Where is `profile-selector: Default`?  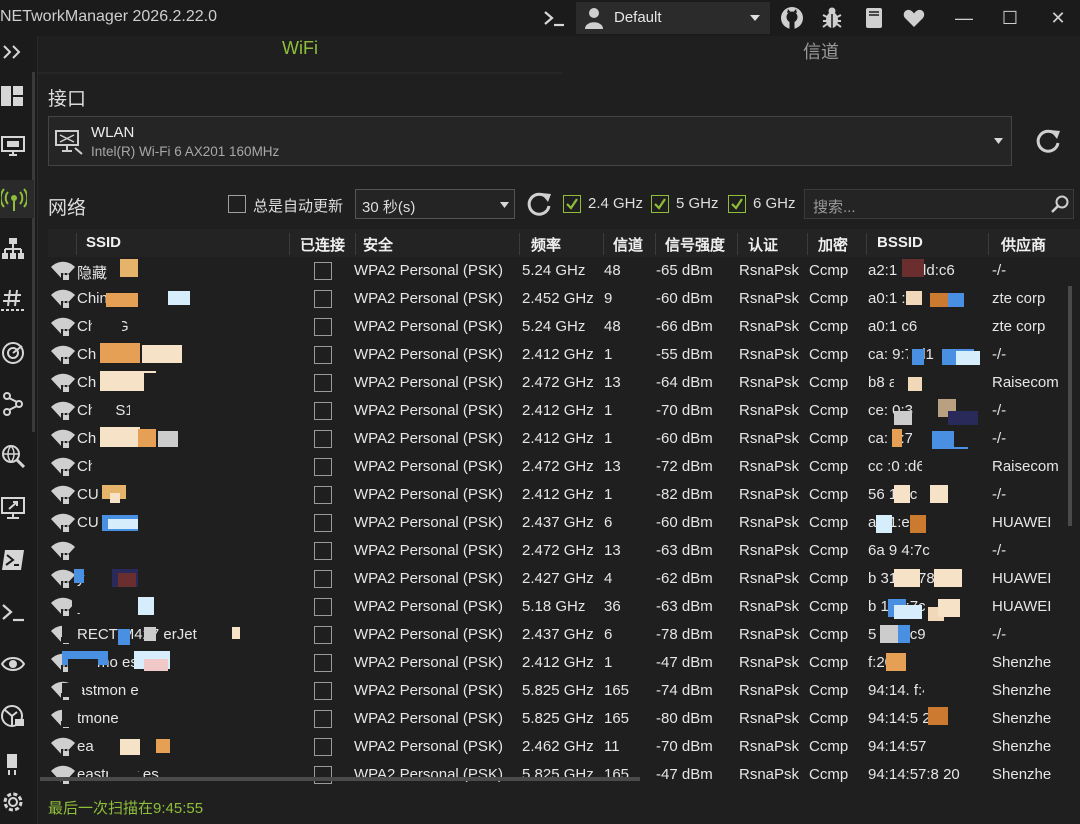
profile-selector: Default is located at coordinates (673, 18).